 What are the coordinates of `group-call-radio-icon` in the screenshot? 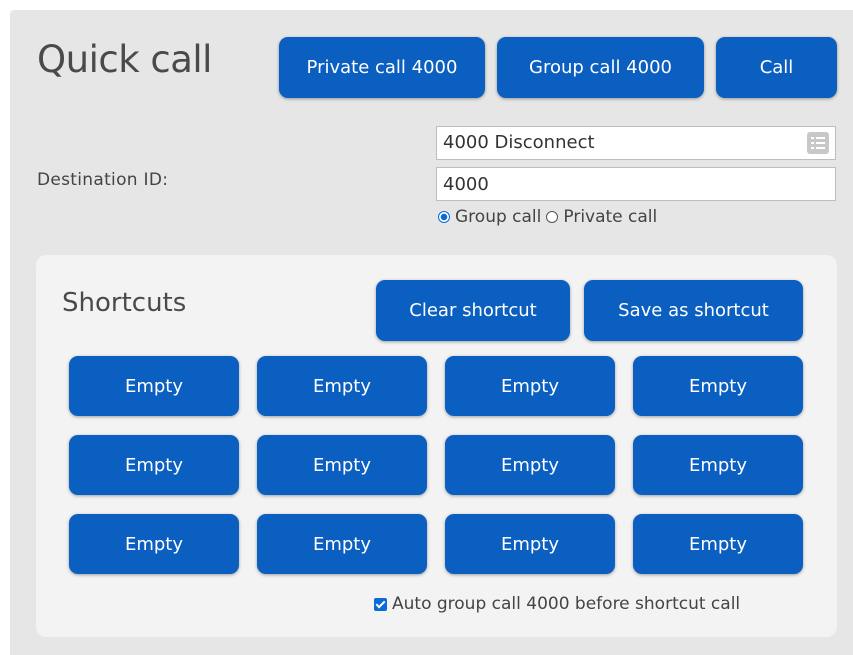 It's located at (444, 217).